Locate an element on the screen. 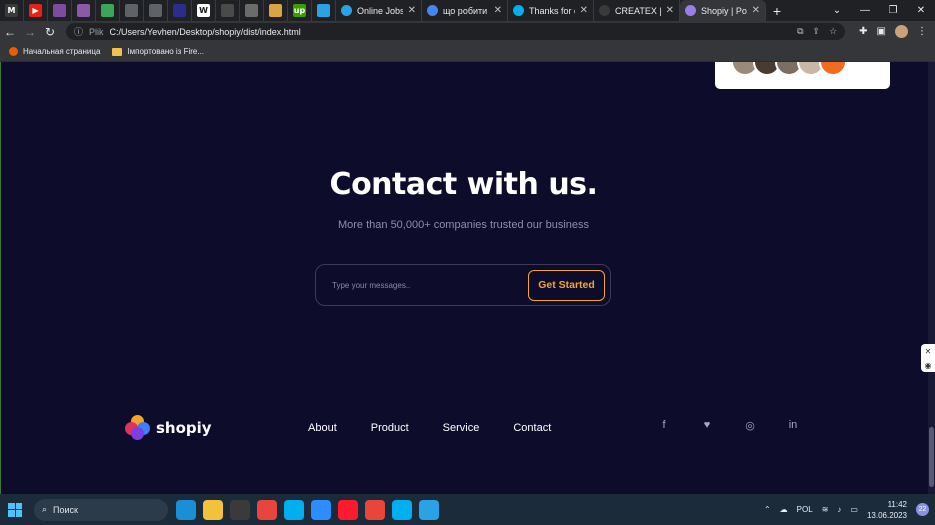 The width and height of the screenshot is (935, 525). instagram-icon: ◎ is located at coordinates (750, 425).